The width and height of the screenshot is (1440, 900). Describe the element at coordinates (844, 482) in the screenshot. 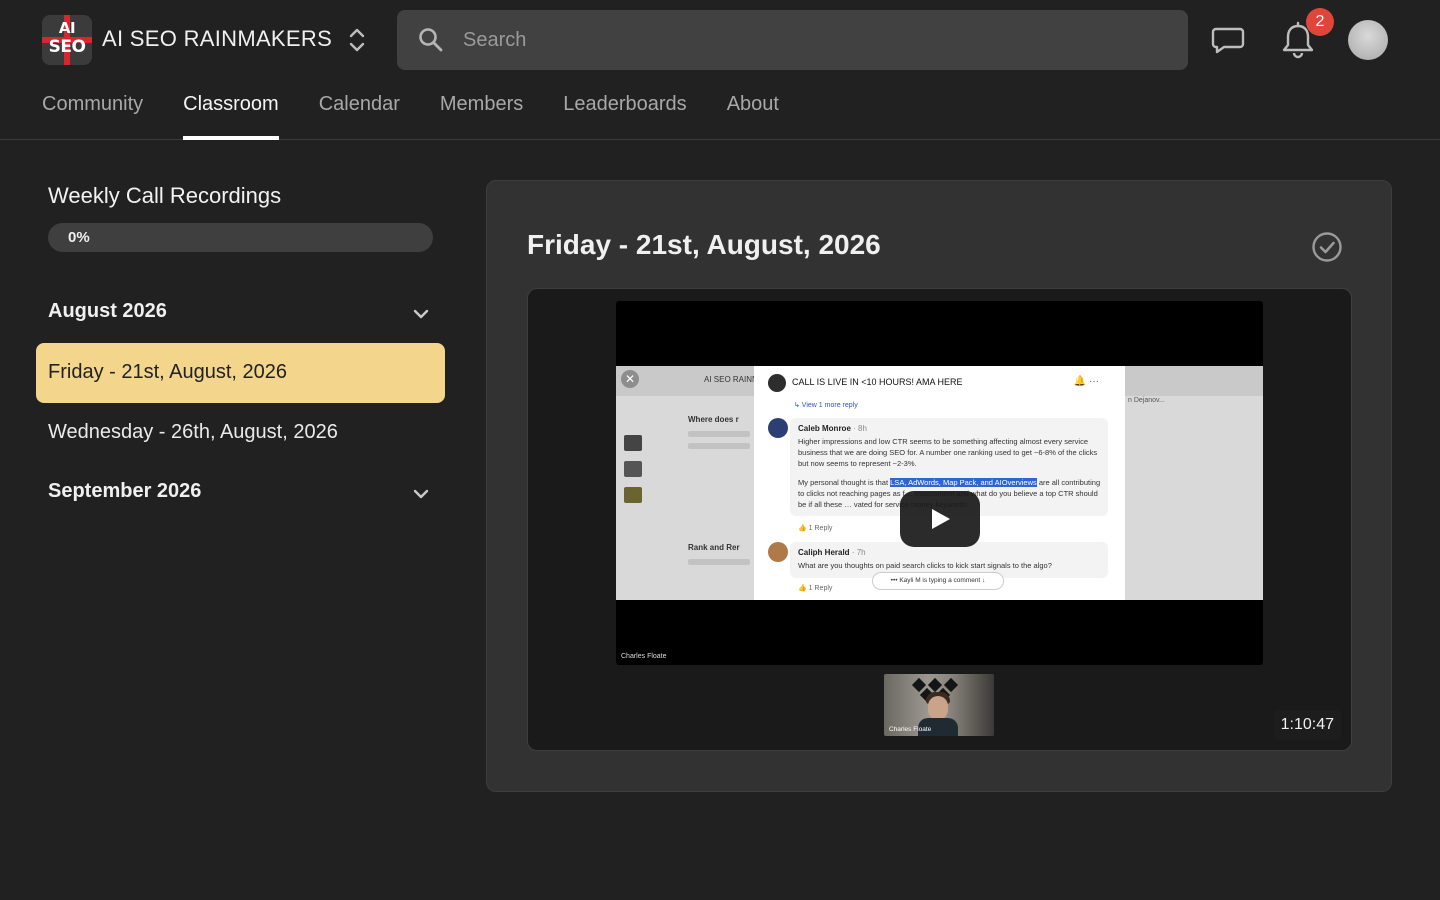

I see `comment-text-part: My personal thought is that` at that location.